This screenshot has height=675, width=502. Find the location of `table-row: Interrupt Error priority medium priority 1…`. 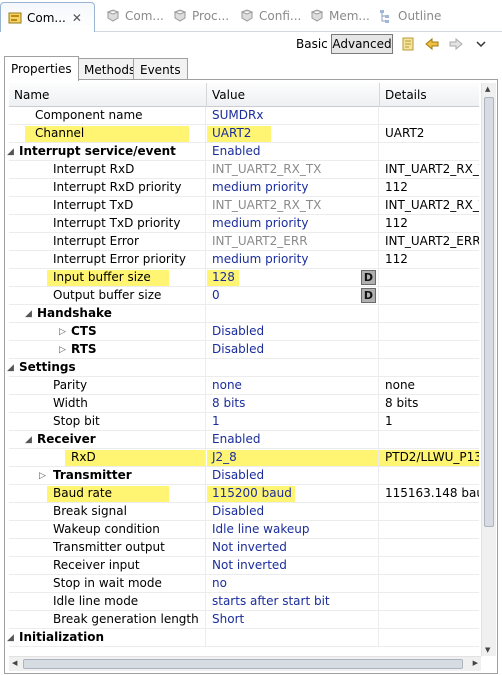

table-row: Interrupt Error priority medium priority 1… is located at coordinates (244, 260).